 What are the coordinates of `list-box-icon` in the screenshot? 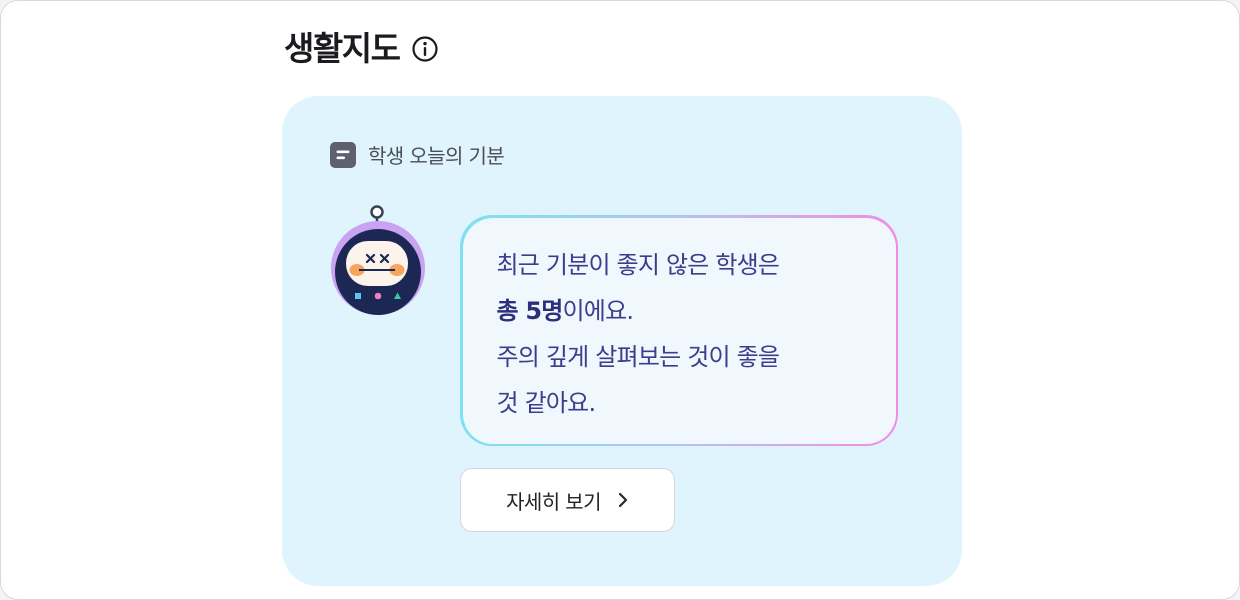 It's located at (343, 154).